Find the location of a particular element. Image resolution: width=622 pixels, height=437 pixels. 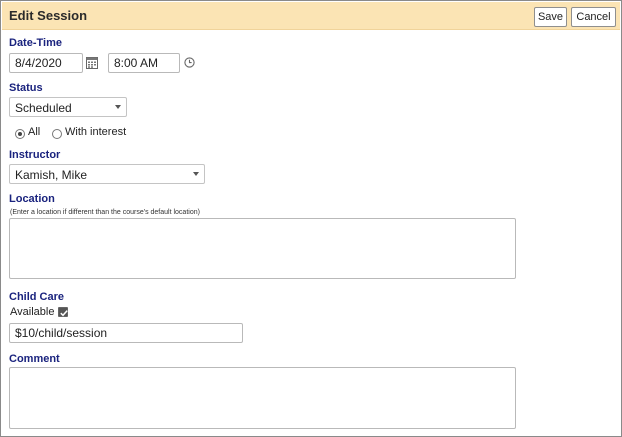

available-checkbox is located at coordinates (63, 312).